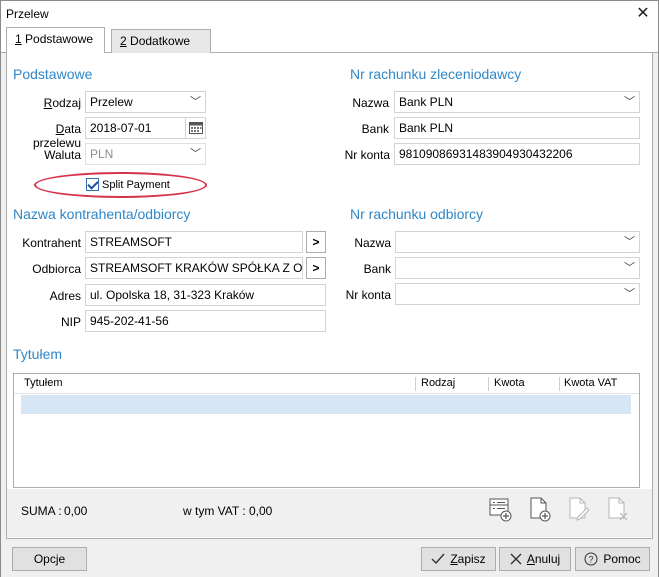  Describe the element at coordinates (43, 383) in the screenshot. I see `column-header-tytulem: Tytułem` at that location.